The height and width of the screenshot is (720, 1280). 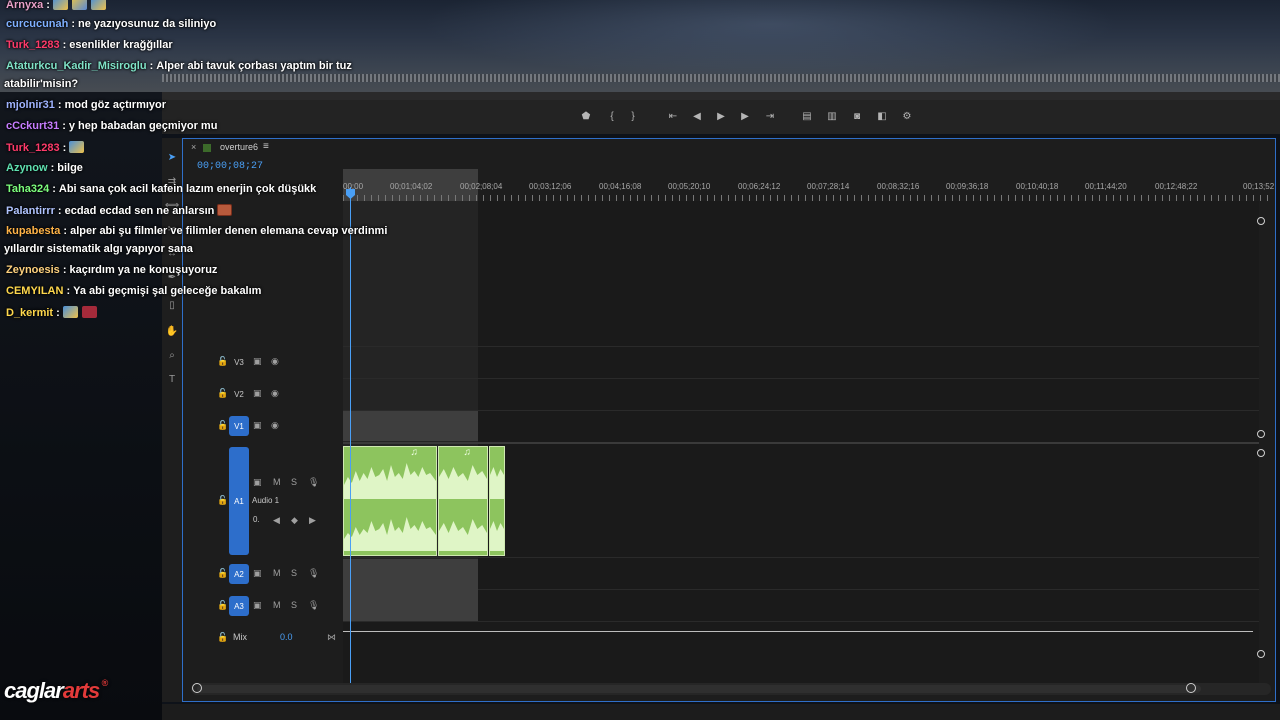 I want to click on track-target-v3: V3, so click(x=239, y=362).